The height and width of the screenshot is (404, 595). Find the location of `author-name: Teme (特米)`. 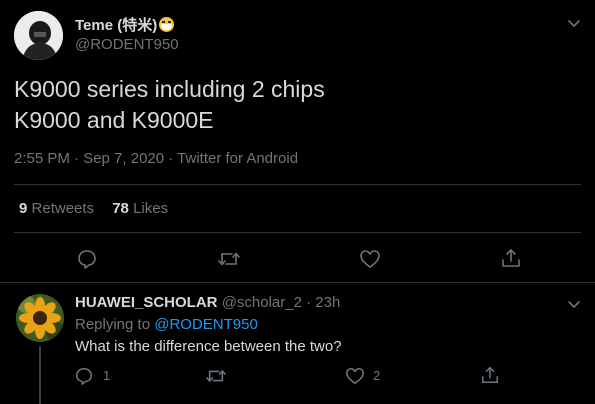

author-name: Teme (特米) is located at coordinates (125, 24).